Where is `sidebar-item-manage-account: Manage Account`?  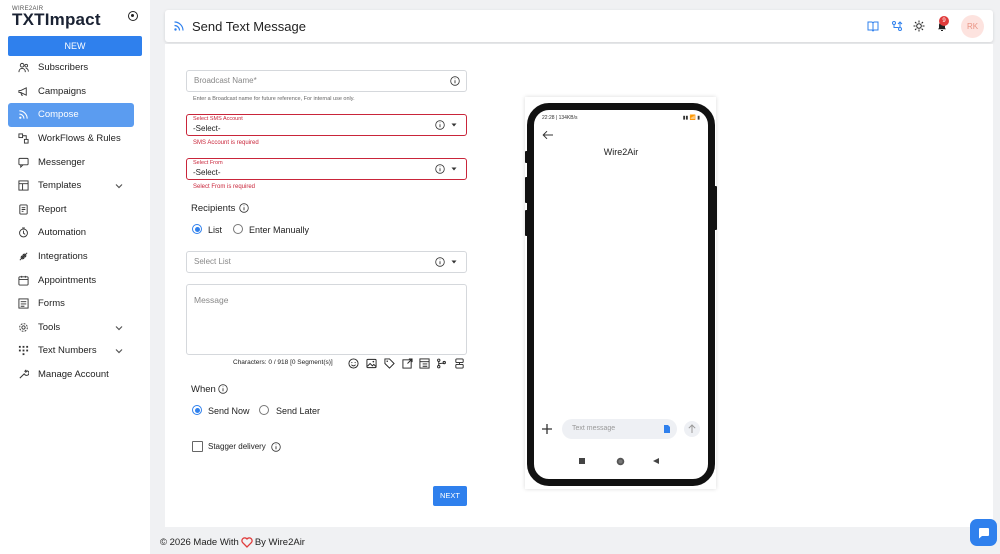 sidebar-item-manage-account: Manage Account is located at coordinates (75, 375).